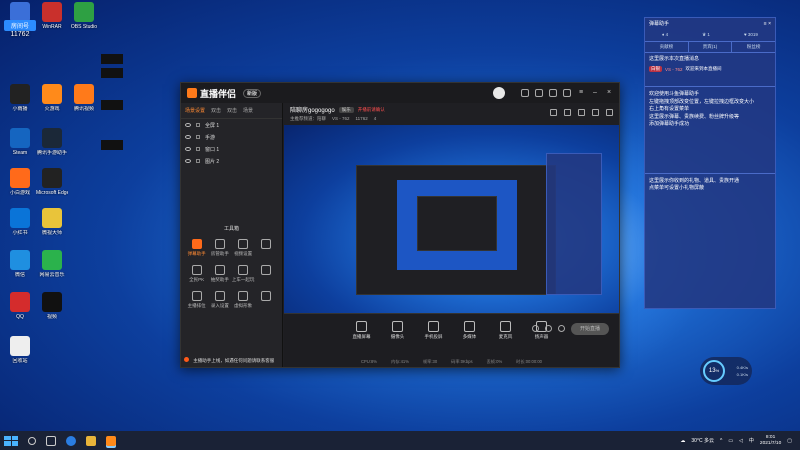 The image size is (800, 450). What do you see at coordinates (751, 440) in the screenshot?
I see `ime-icon: 中` at bounding box center [751, 440].